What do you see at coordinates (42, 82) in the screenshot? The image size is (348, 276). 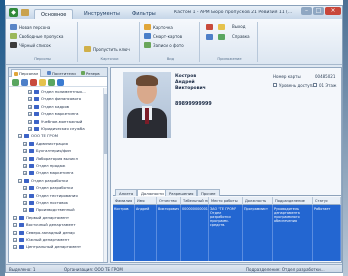 I see `search-icon` at bounding box center [42, 82].